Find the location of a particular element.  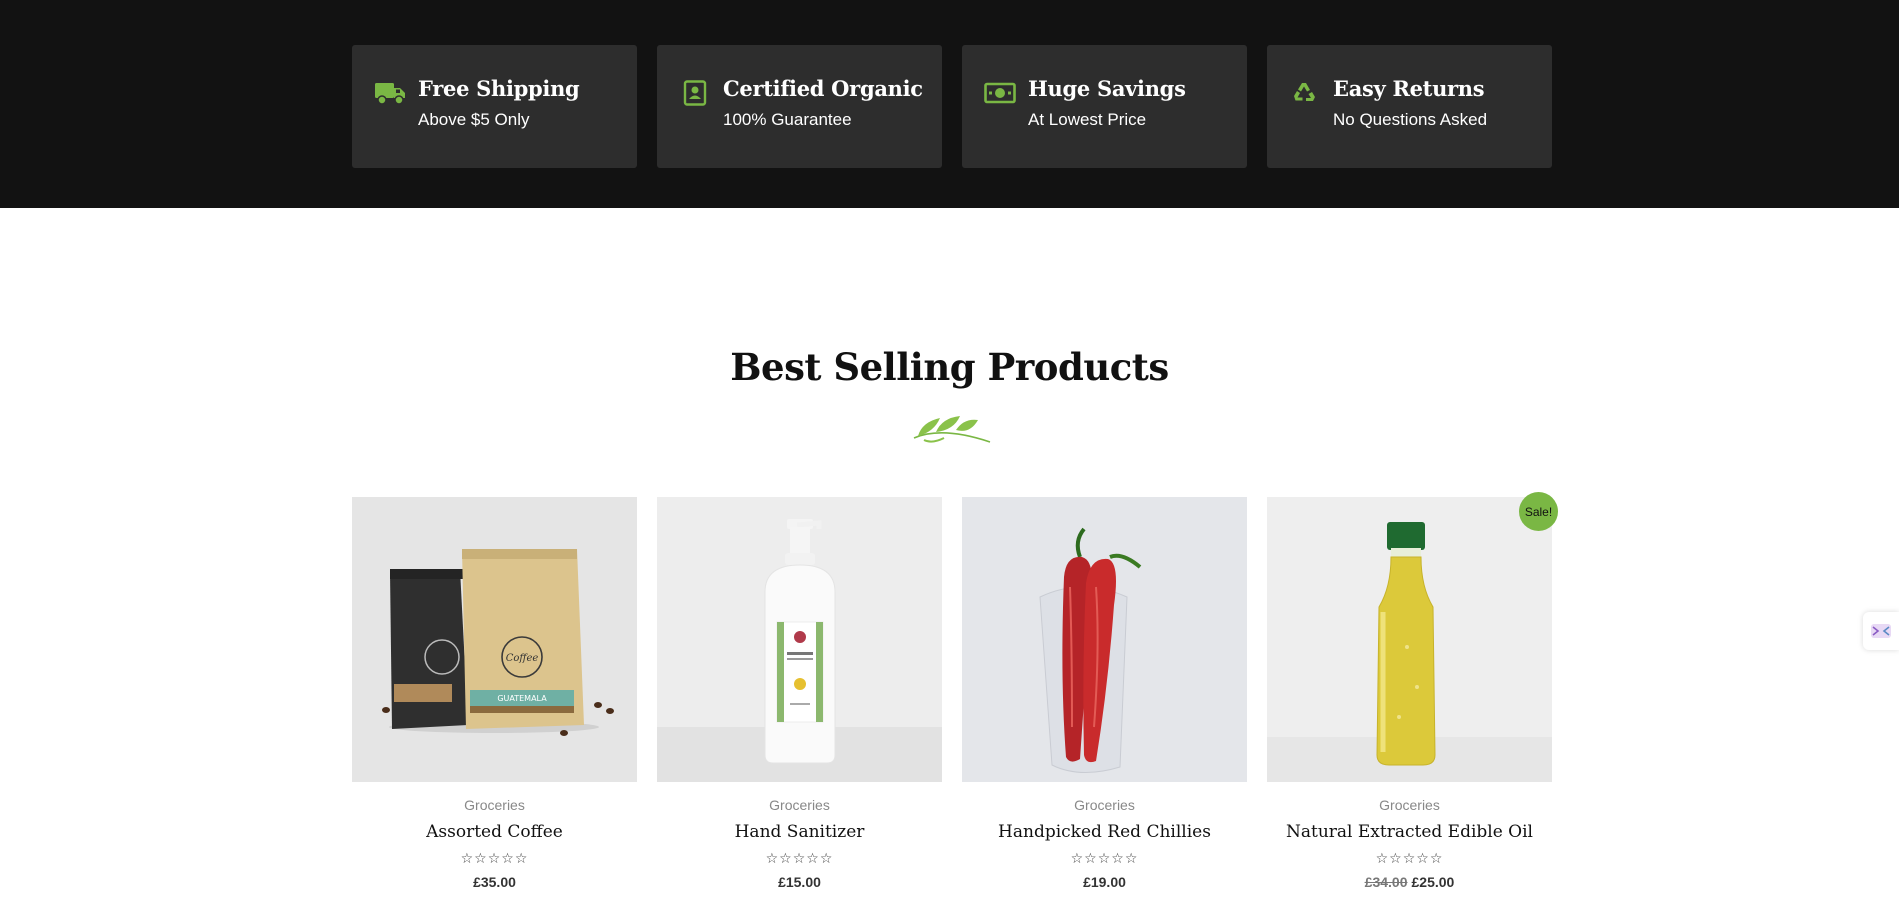

truck-icon is located at coordinates (390, 93).